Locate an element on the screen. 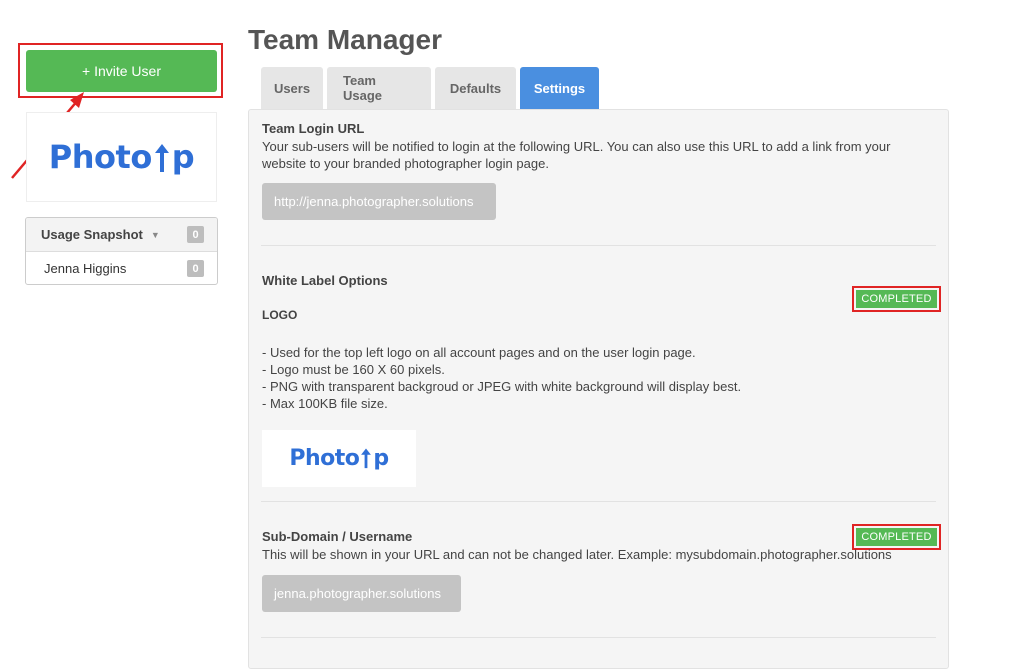 This screenshot has height=669, width=1024. usage-snapshot-title: Usage Snapshot is located at coordinates (92, 234).